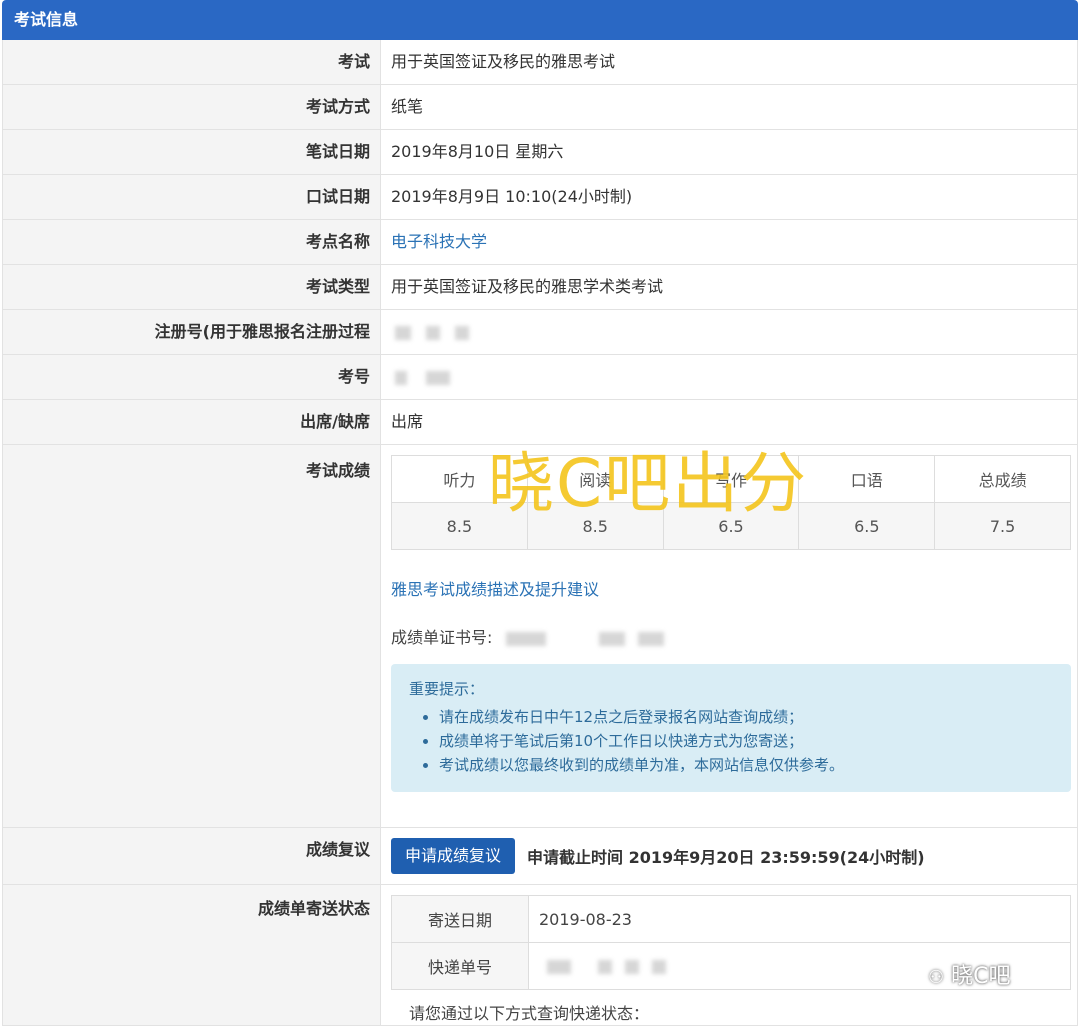  I want to click on field-label: 考试类型, so click(192, 287).